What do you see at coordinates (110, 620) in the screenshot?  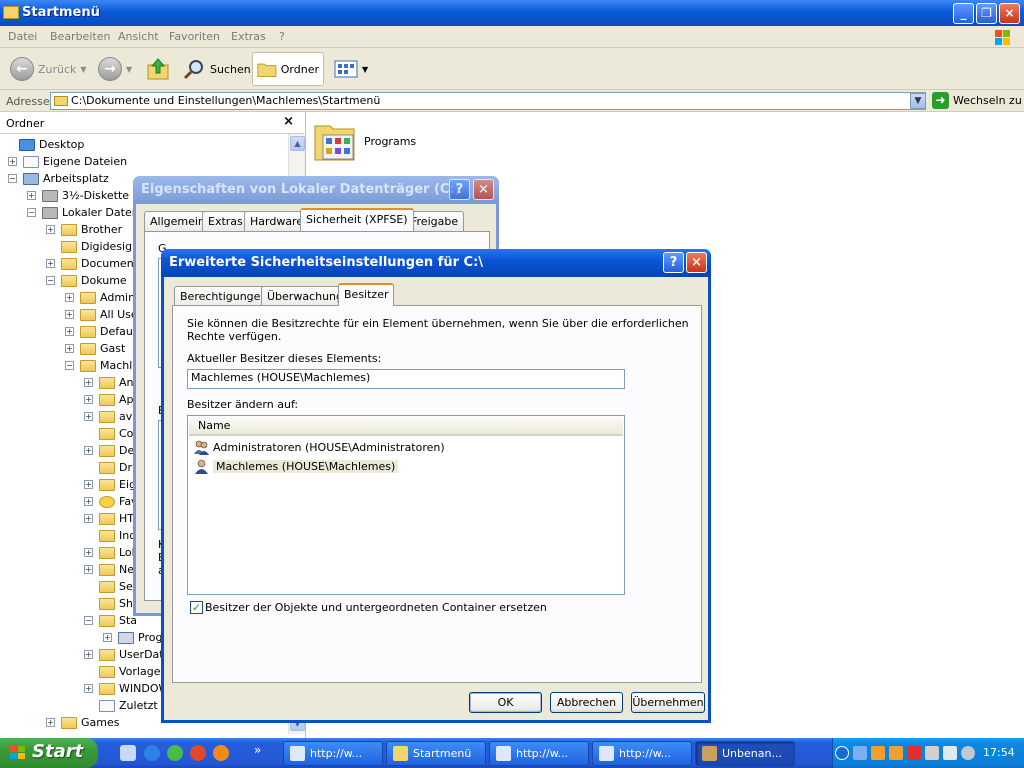 I see `tree-item: − Sta` at bounding box center [110, 620].